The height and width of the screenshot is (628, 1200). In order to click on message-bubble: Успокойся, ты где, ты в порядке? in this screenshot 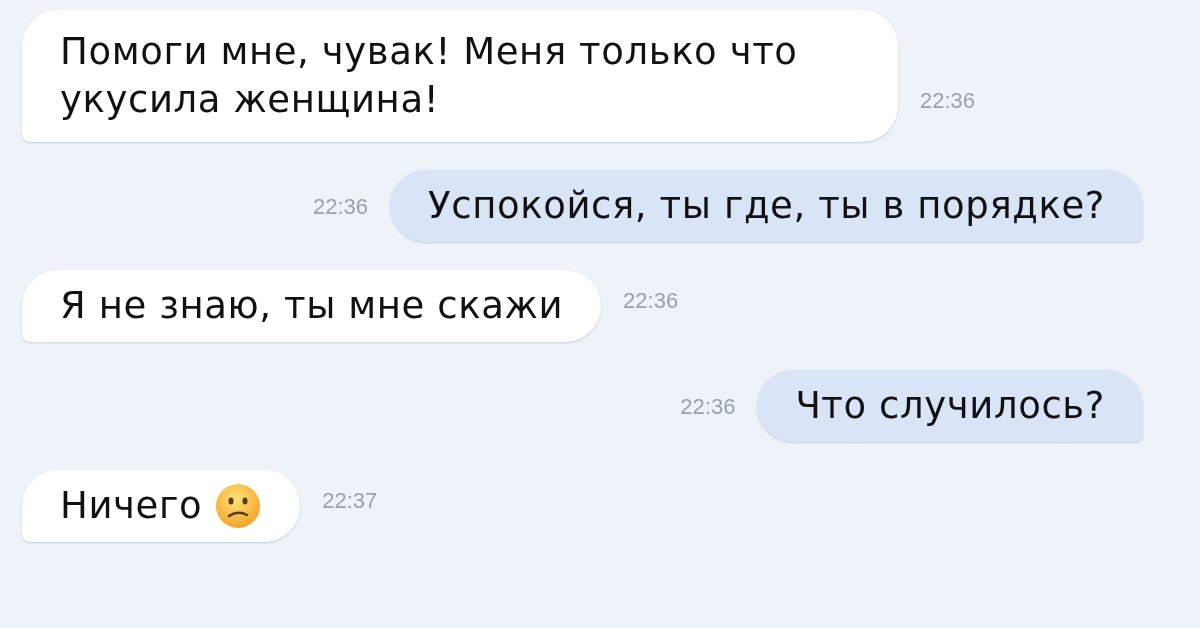, I will do `click(766, 206)`.